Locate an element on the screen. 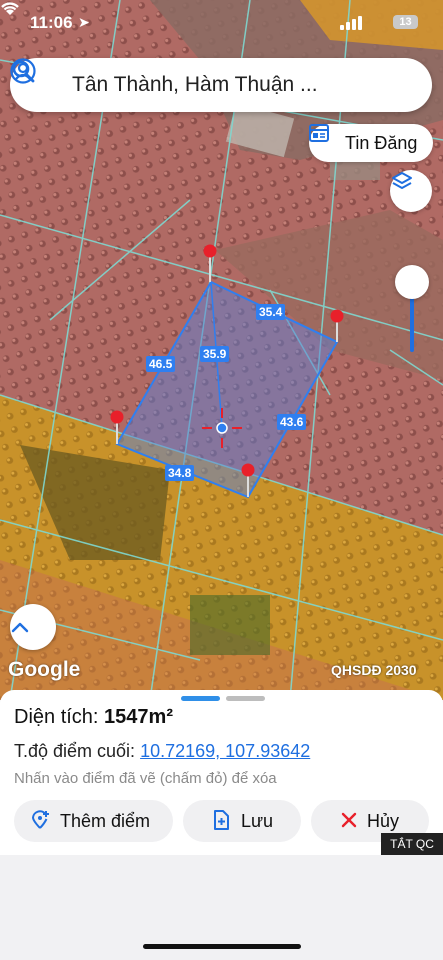 This screenshot has height=960, width=443. add-point-label: Thêm điểm is located at coordinates (105, 821).